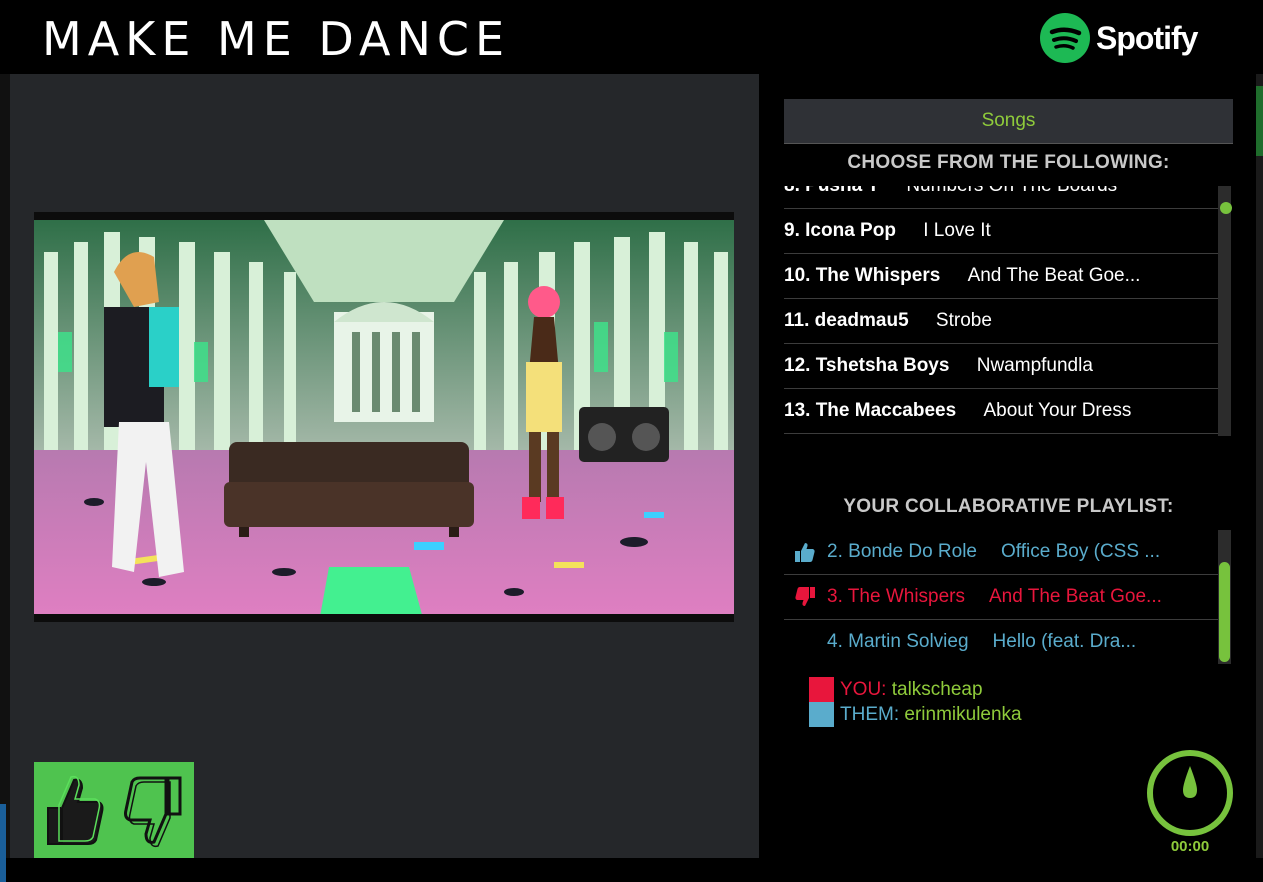 The width and height of the screenshot is (1263, 882). What do you see at coordinates (1065, 38) in the screenshot?
I see `spotify-icon` at bounding box center [1065, 38].